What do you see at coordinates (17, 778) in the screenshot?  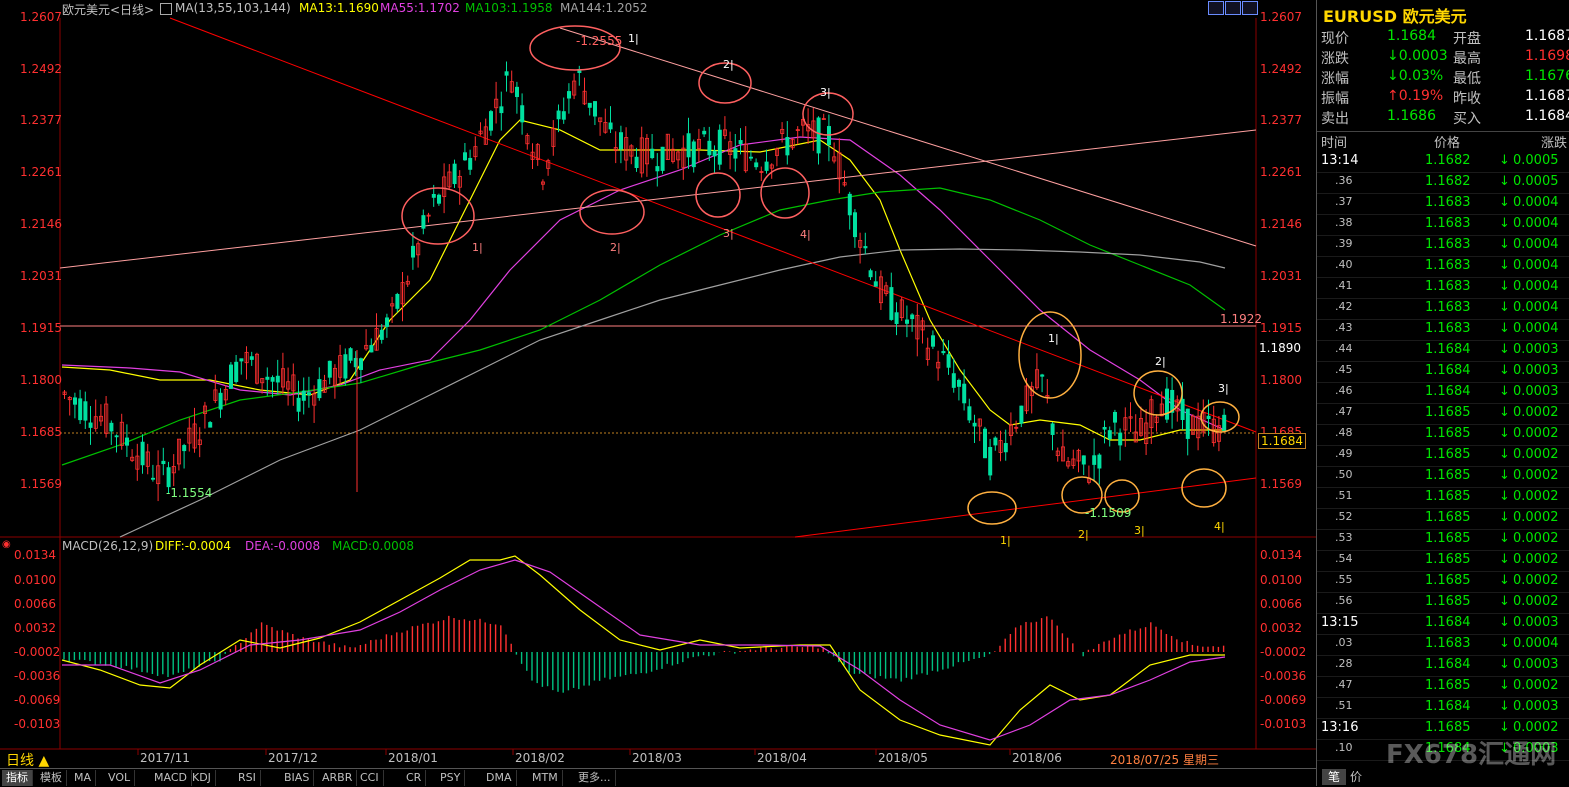 I see `indicator-tab: 指标` at bounding box center [17, 778].